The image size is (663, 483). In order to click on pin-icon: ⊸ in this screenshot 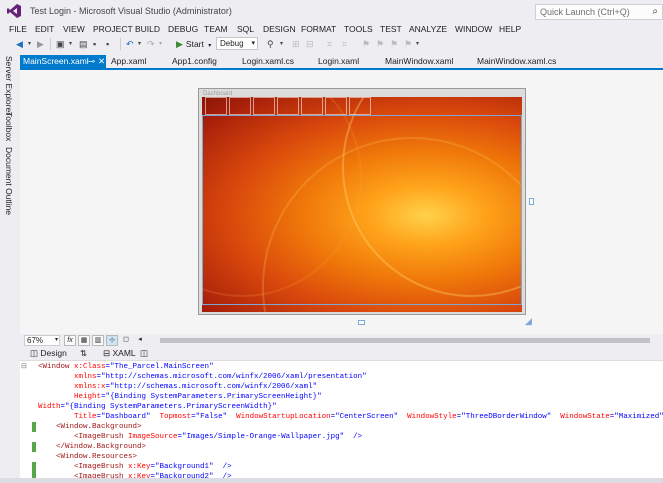, I will do `click(91, 61)`.